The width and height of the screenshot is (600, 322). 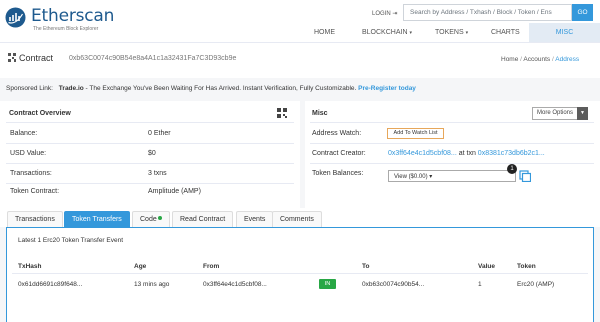 What do you see at coordinates (71, 240) in the screenshot?
I see `transfers-summary: Latest 1 Erc20 Token Transfer Event` at bounding box center [71, 240].